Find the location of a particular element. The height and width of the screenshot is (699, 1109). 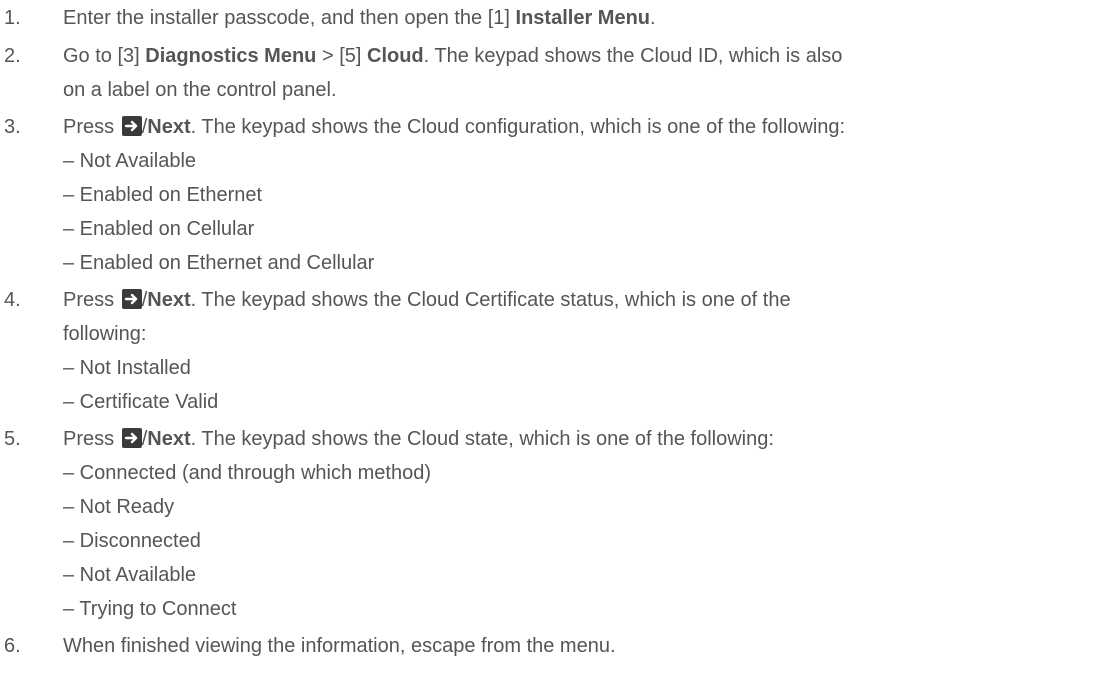

menu-name: Installer Menu is located at coordinates (583, 18).